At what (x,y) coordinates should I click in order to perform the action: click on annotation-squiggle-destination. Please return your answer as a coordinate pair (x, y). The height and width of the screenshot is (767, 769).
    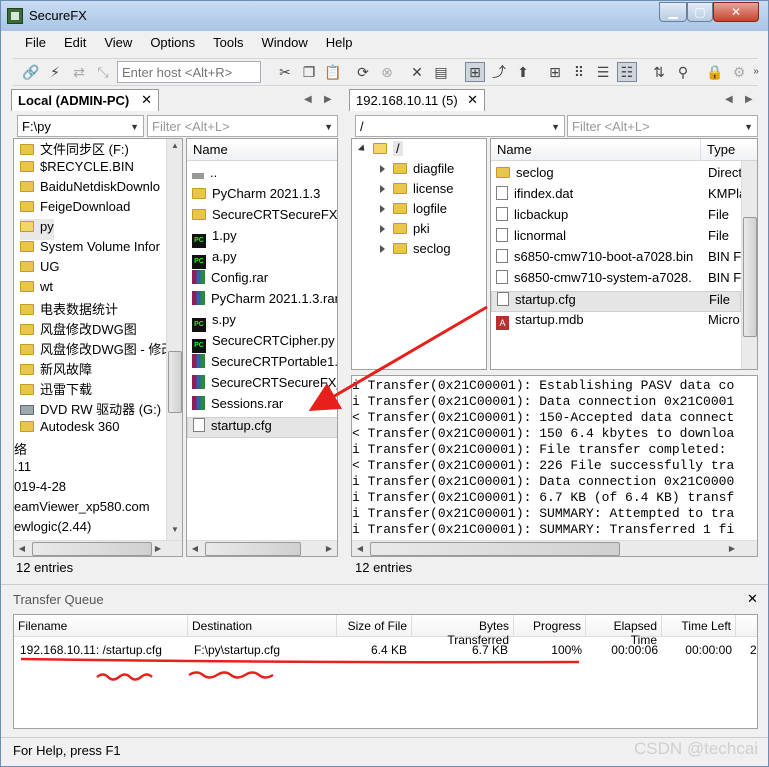
    Looking at the image, I should click on (231, 675).